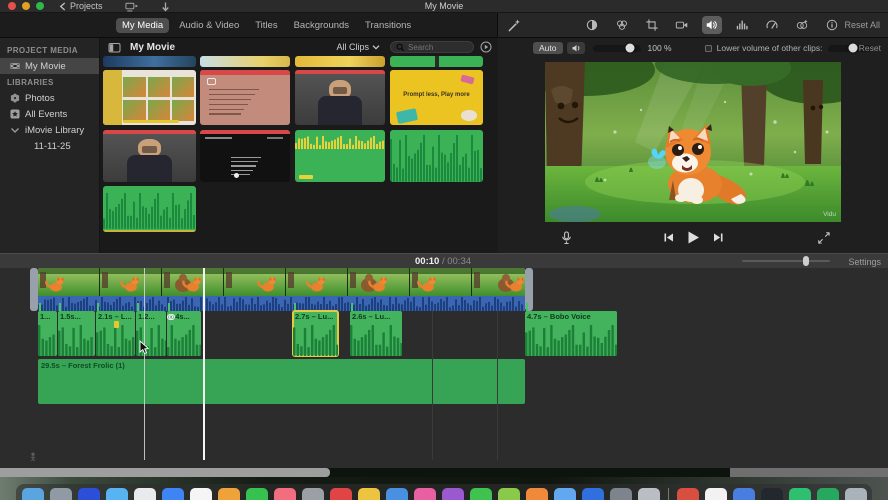 The height and width of the screenshot is (500, 888). Describe the element at coordinates (566, 237) in the screenshot. I see `voiceover-mic-icon` at that location.